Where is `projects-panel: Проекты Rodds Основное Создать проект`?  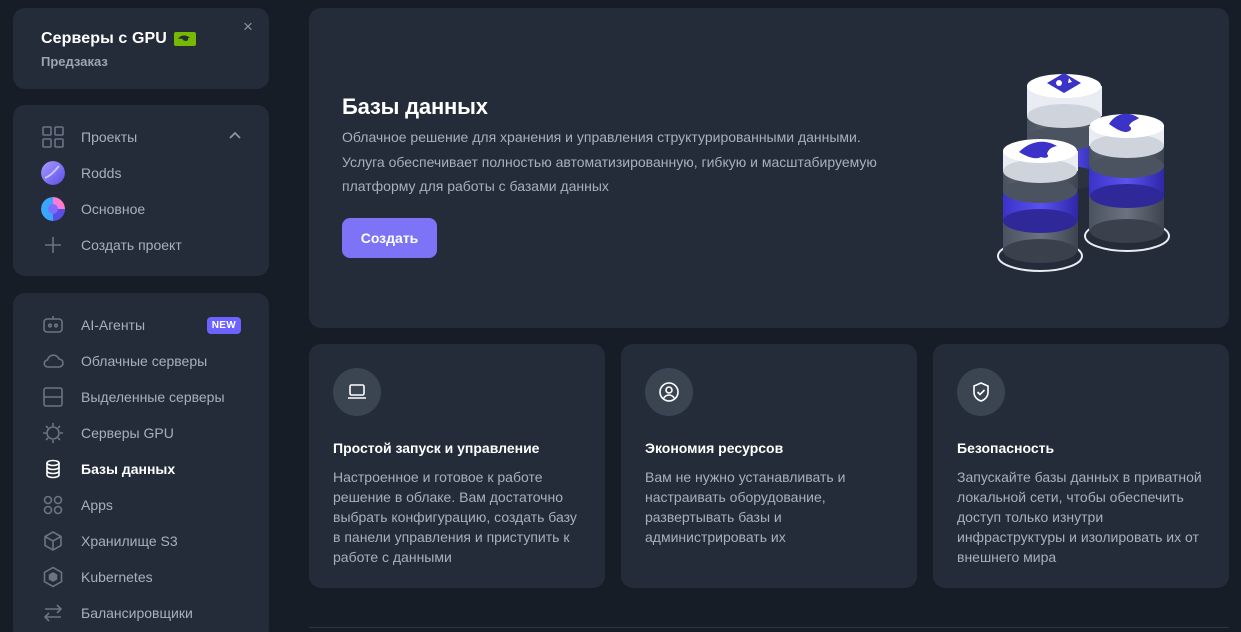 projects-panel: Проекты Rodds Основное Создать проект is located at coordinates (141, 190).